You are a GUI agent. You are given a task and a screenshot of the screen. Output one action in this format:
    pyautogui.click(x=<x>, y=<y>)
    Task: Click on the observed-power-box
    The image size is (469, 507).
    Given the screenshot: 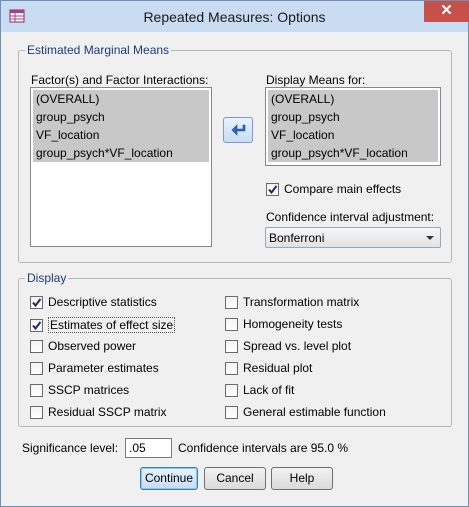 What is the action you would take?
    pyautogui.click(x=36, y=346)
    